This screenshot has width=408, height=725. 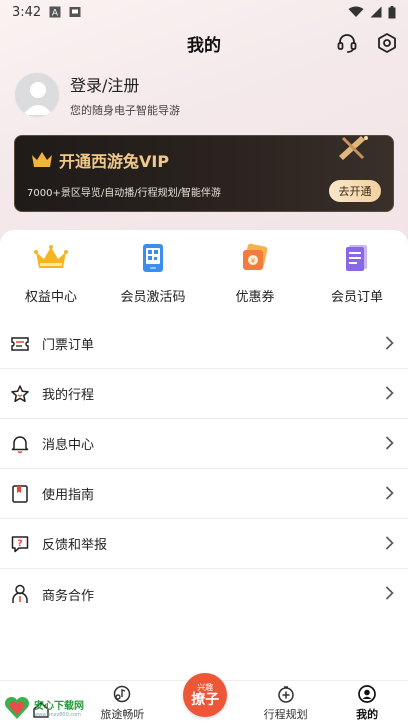 I want to click on vip-title: 开通西游兔VIP, so click(x=114, y=161).